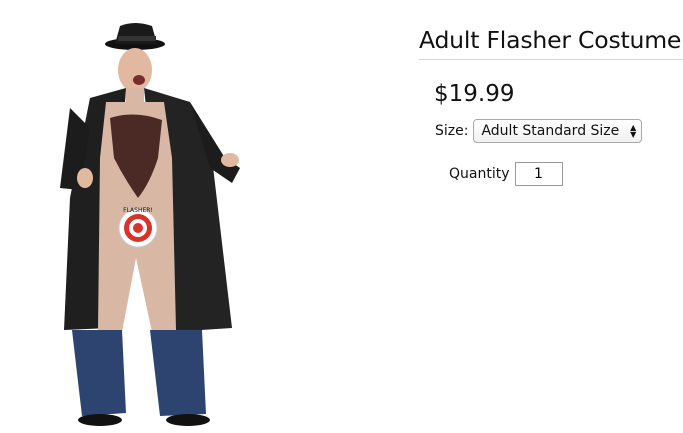 The height and width of the screenshot is (433, 683). I want to click on product-price: $19.99, so click(474, 94).